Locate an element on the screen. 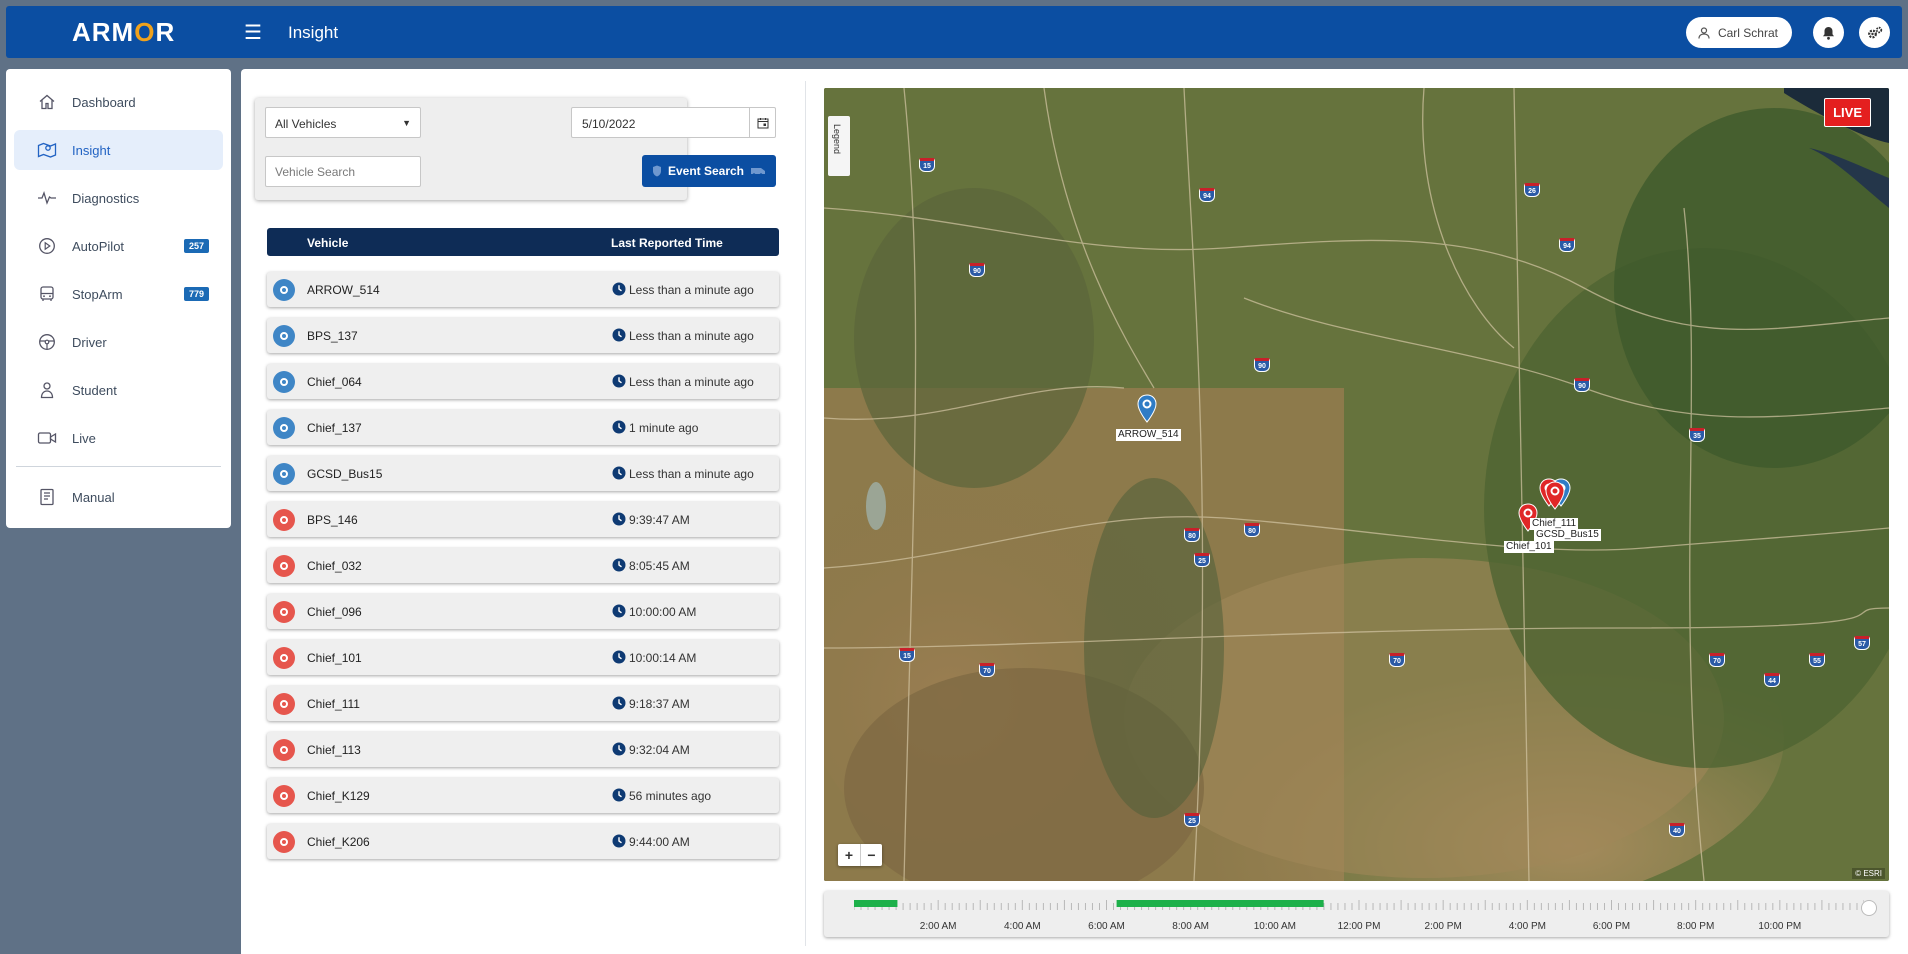 The width and height of the screenshot is (1908, 954). sidebar-item-stoparm: StopArm 779 is located at coordinates (118, 294).